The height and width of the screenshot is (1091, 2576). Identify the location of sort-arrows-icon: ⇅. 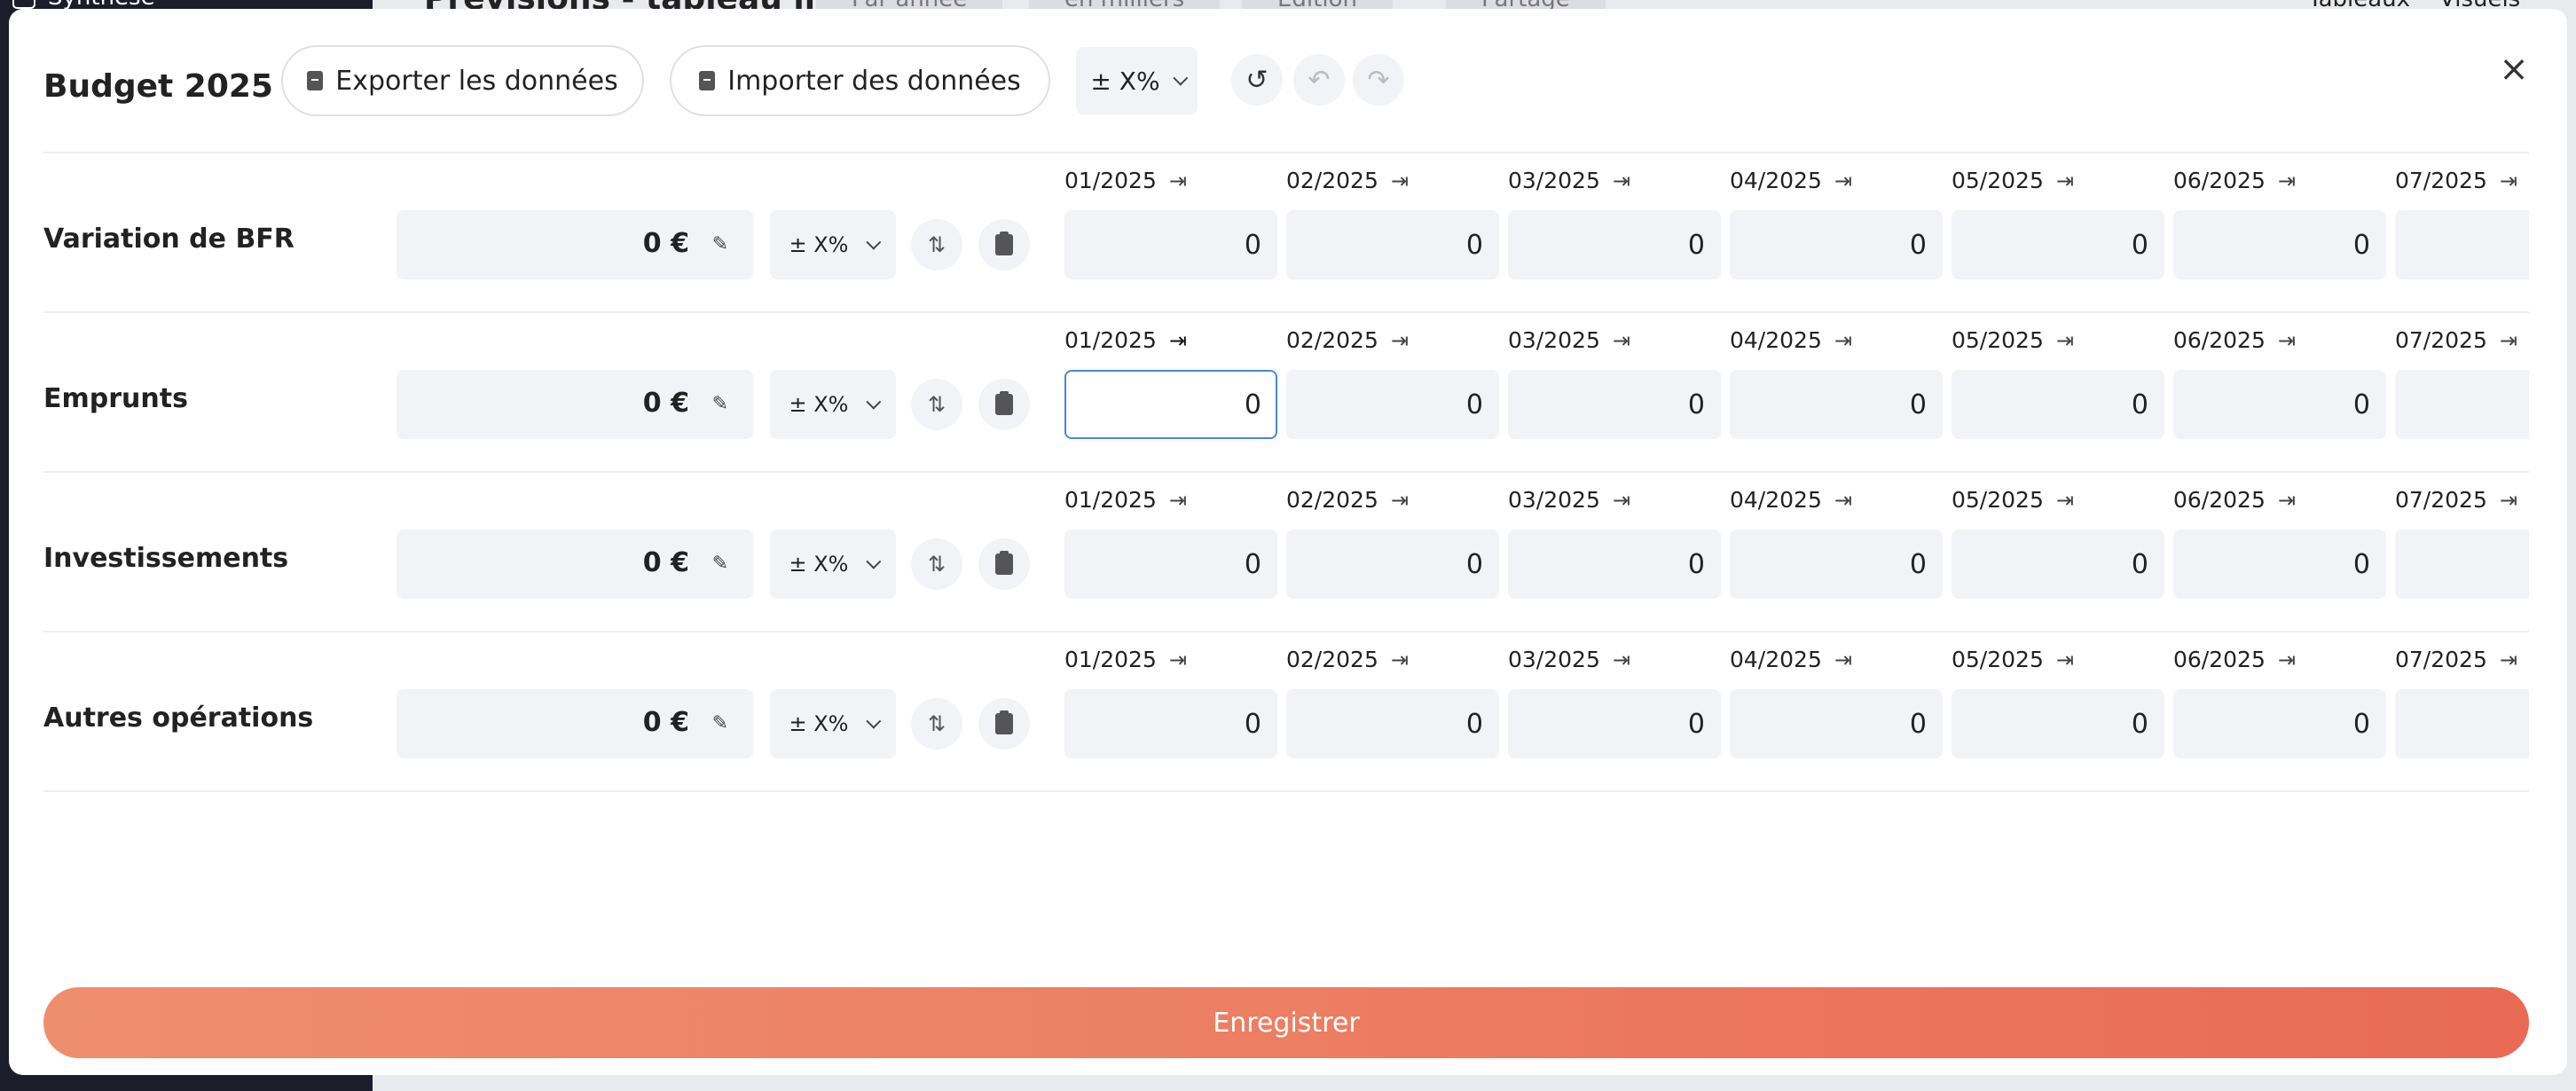
(936, 244).